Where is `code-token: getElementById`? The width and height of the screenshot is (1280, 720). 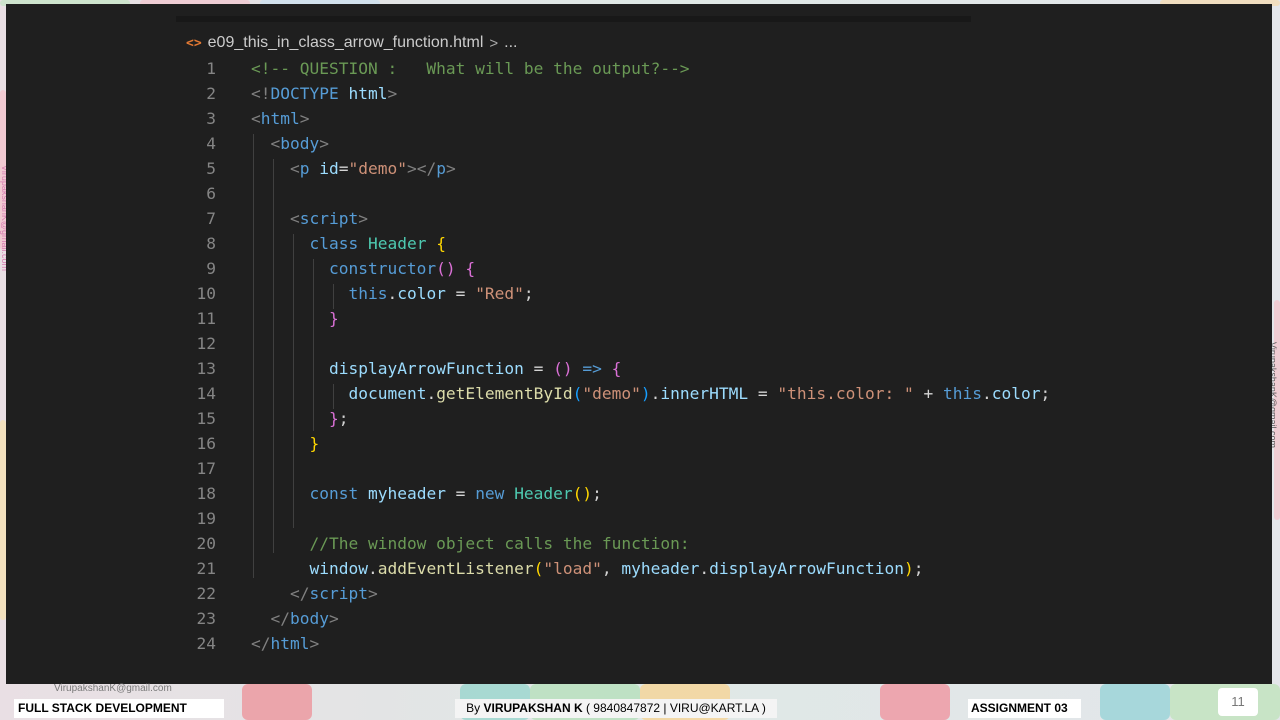
code-token: getElementById is located at coordinates (504, 393).